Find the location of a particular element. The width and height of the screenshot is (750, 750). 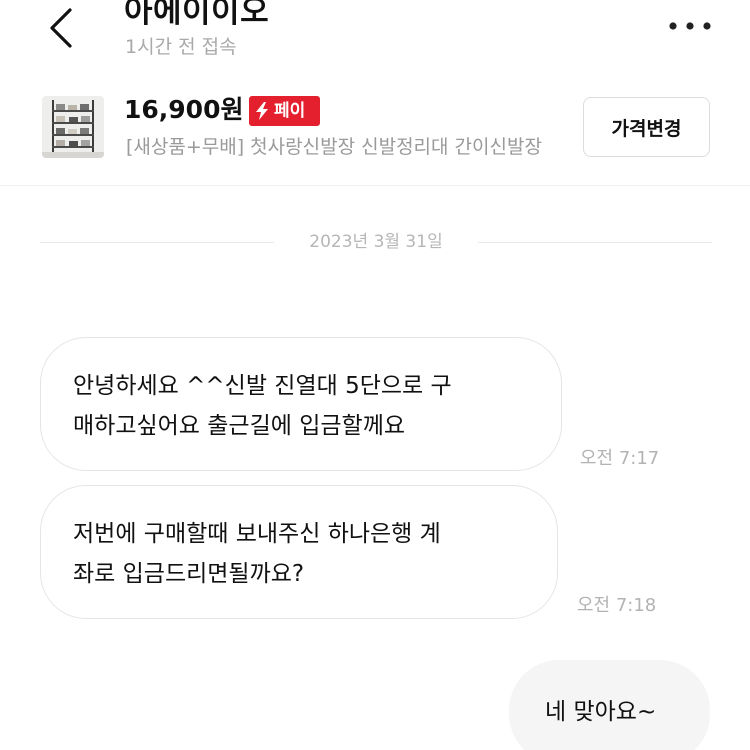

message-text-line: 안녕하세요 ^^신발 진열대 5단으로 구 is located at coordinates (262, 386).